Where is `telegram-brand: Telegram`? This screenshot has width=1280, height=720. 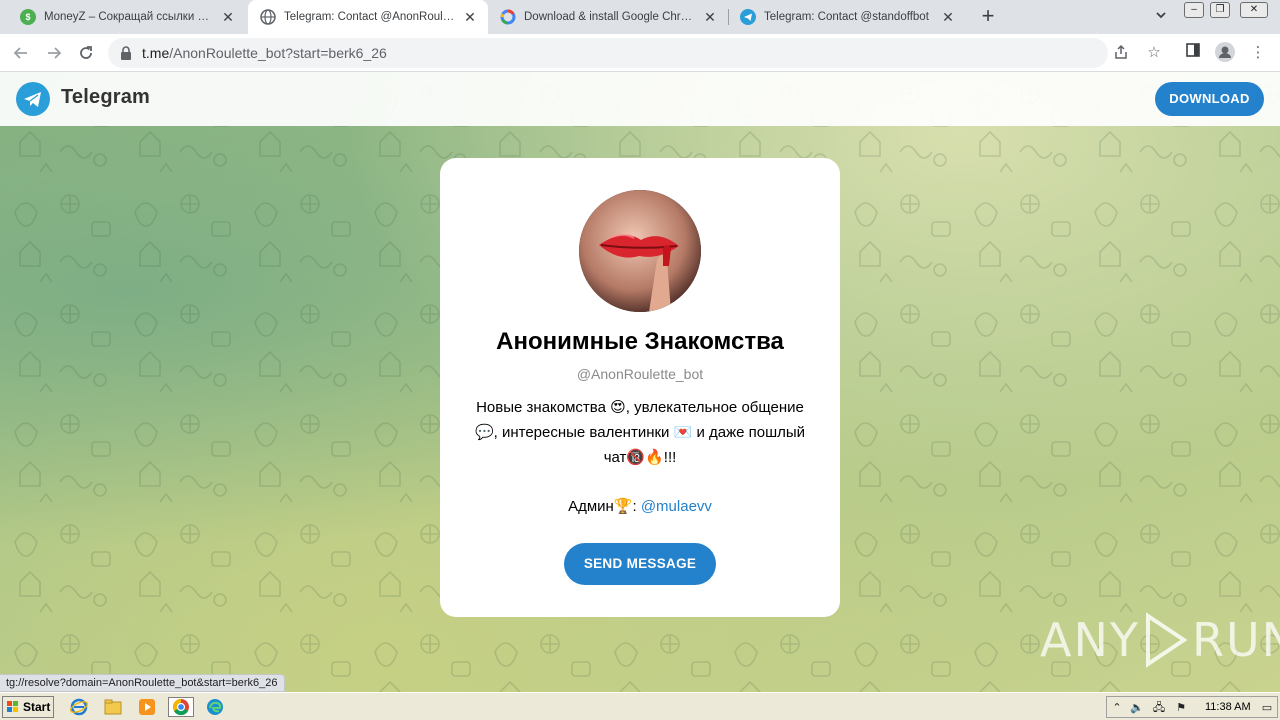
telegram-brand: Telegram is located at coordinates (105, 97).